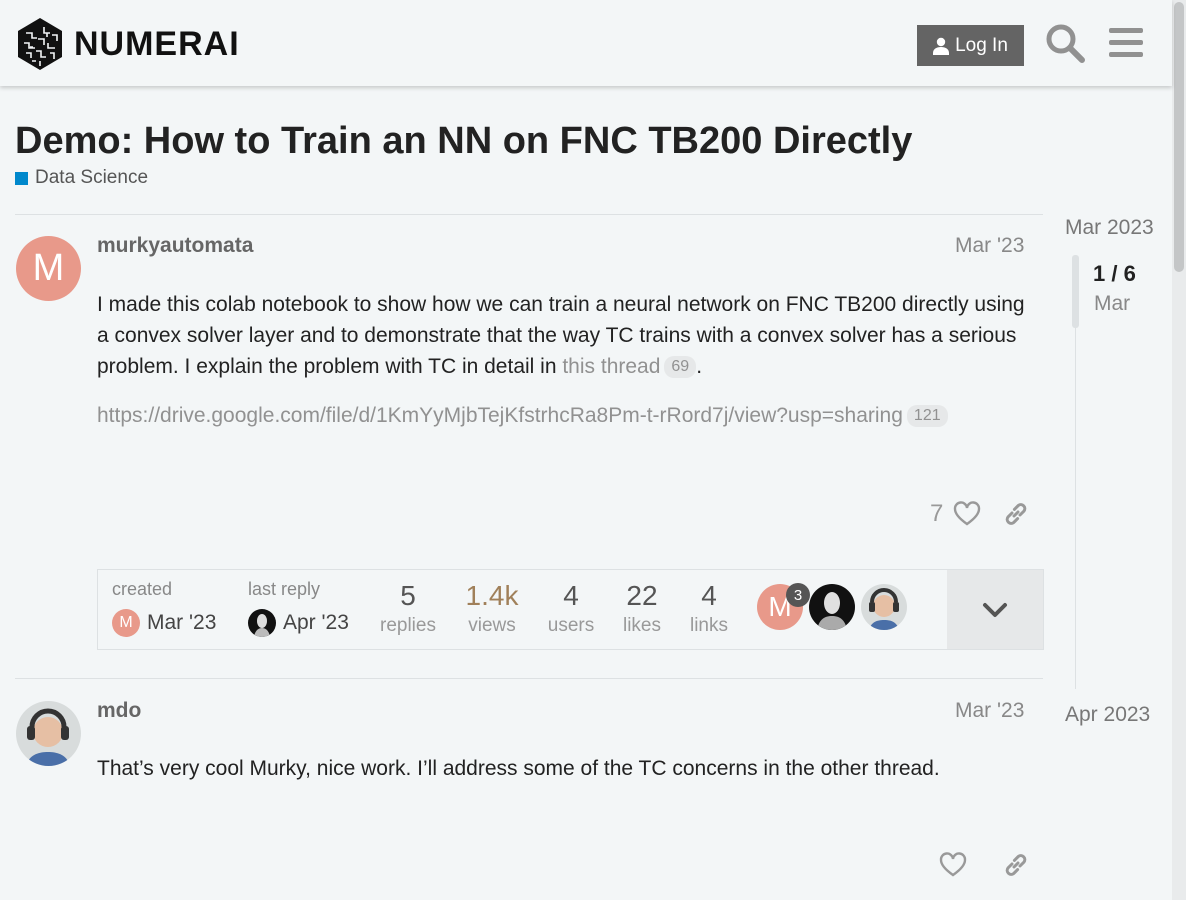  Describe the element at coordinates (284, 589) in the screenshot. I see `last-reply-label: last reply` at that location.